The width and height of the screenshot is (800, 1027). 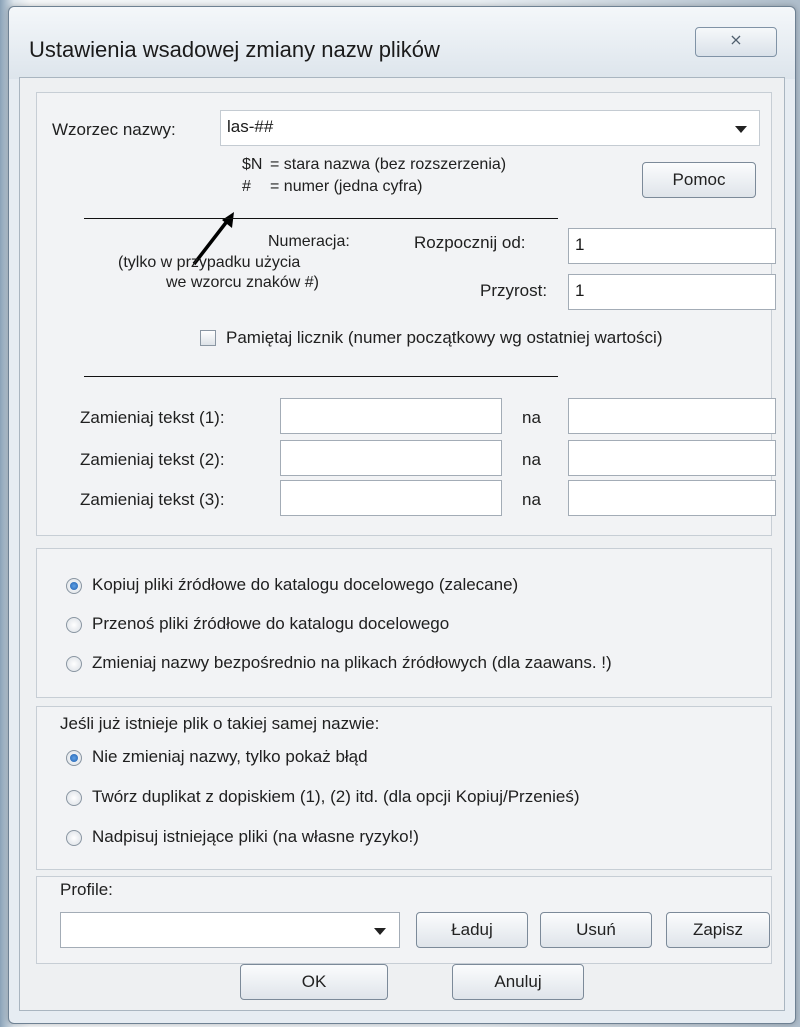 I want to click on hint-sn-text: = stara nazwa (bez rozszerzenia), so click(x=388, y=164).